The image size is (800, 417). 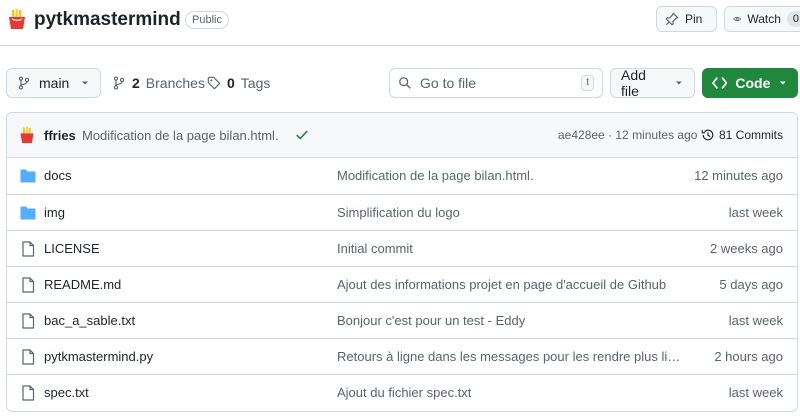 What do you see at coordinates (302, 135) in the screenshot?
I see `check-icon` at bounding box center [302, 135].